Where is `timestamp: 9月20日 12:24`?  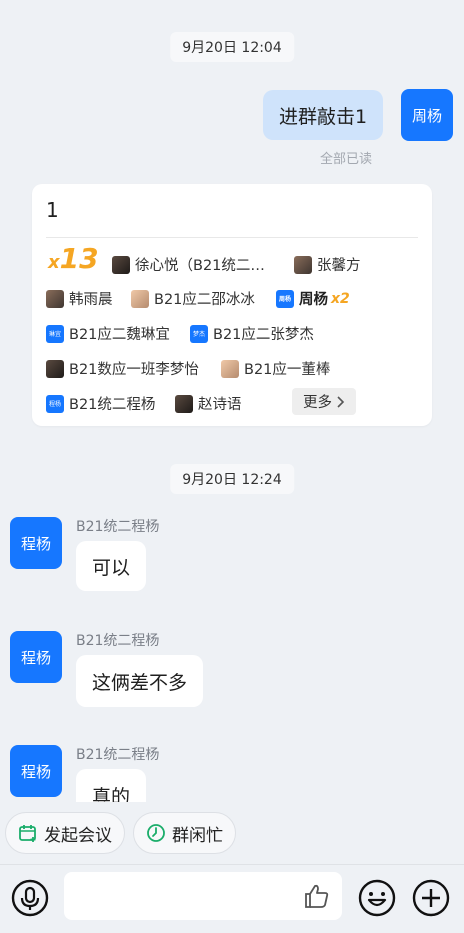
timestamp: 9月20日 12:24 is located at coordinates (232, 479).